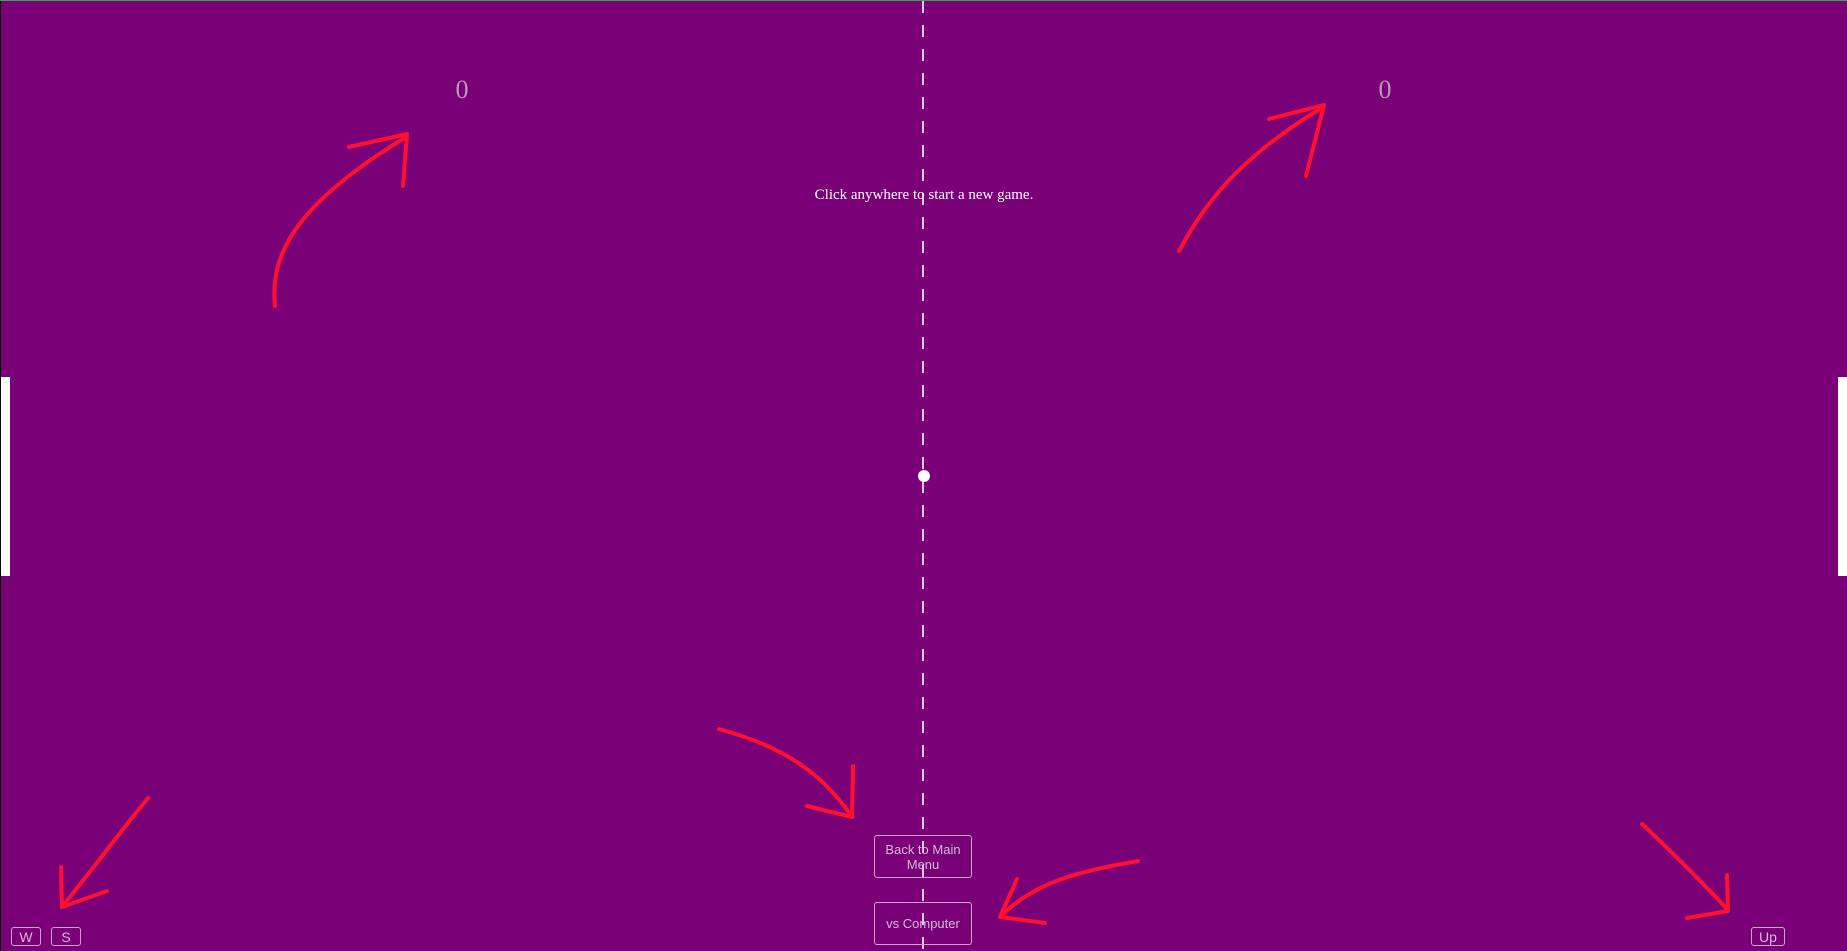 The height and width of the screenshot is (951, 1847). Describe the element at coordinates (5, 476) in the screenshot. I see `left-paddle` at that location.